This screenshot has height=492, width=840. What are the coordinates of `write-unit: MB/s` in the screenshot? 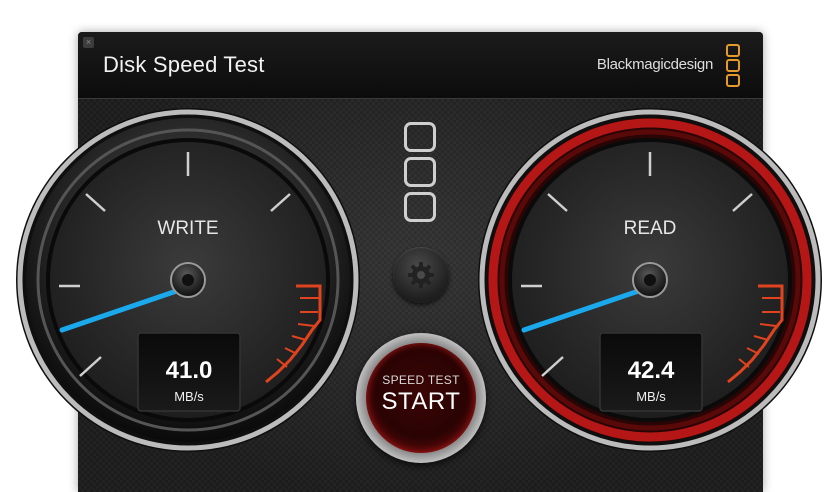 It's located at (189, 396).